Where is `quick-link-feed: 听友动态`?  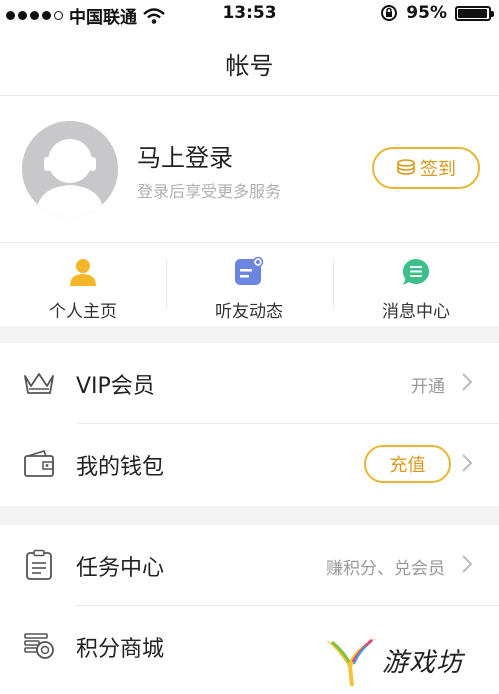 quick-link-feed: 听友动态 is located at coordinates (249, 285).